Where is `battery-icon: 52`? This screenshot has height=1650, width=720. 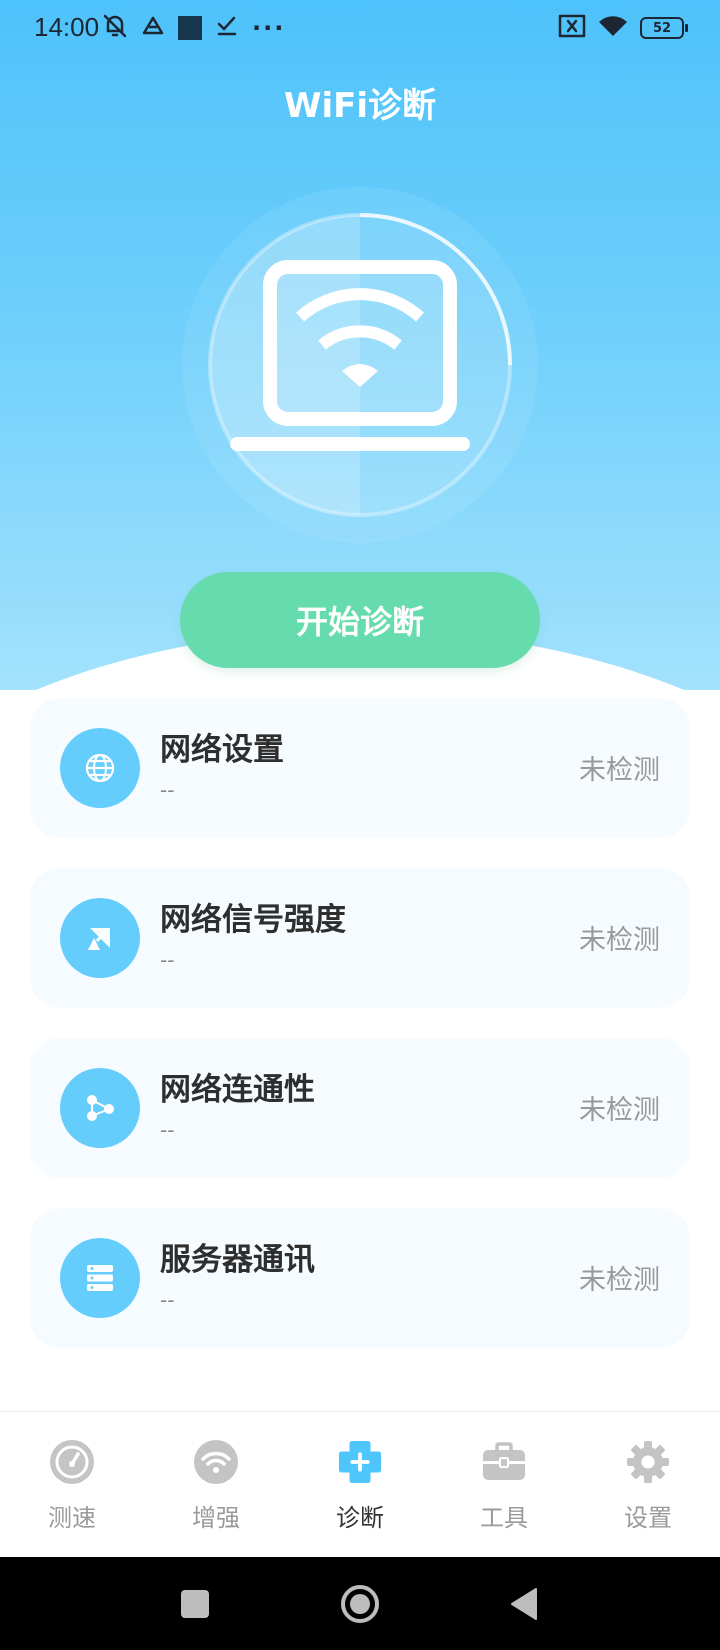
battery-icon: 52 is located at coordinates (664, 28).